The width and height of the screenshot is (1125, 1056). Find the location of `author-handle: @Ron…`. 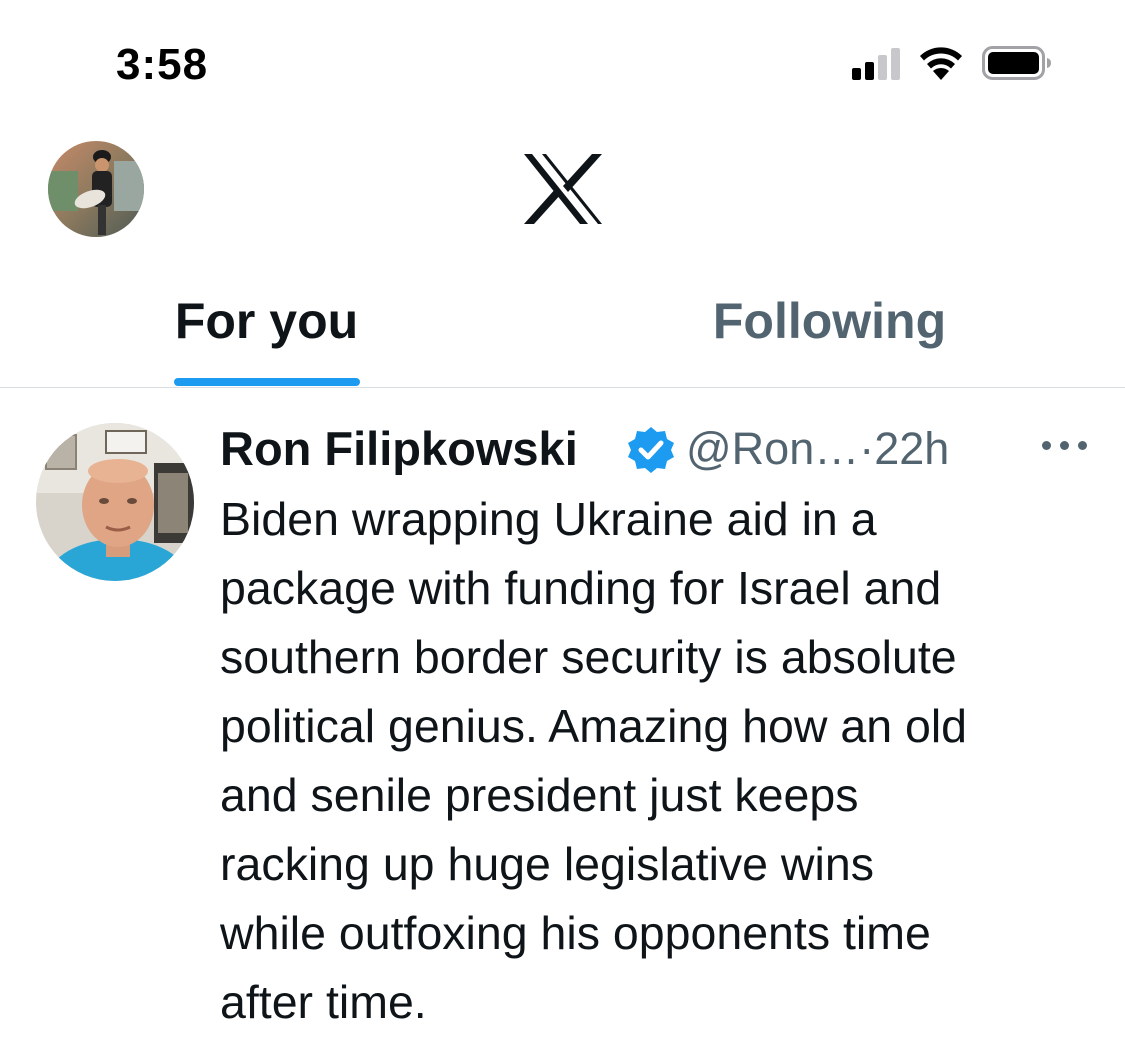

author-handle: @Ron… is located at coordinates (772, 448).